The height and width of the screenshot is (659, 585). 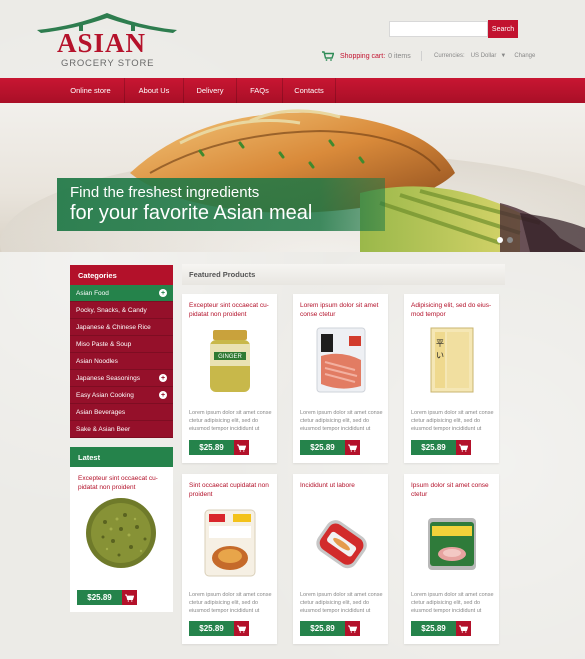 What do you see at coordinates (230, 543) in the screenshot?
I see `curry-pack-image` at bounding box center [230, 543].